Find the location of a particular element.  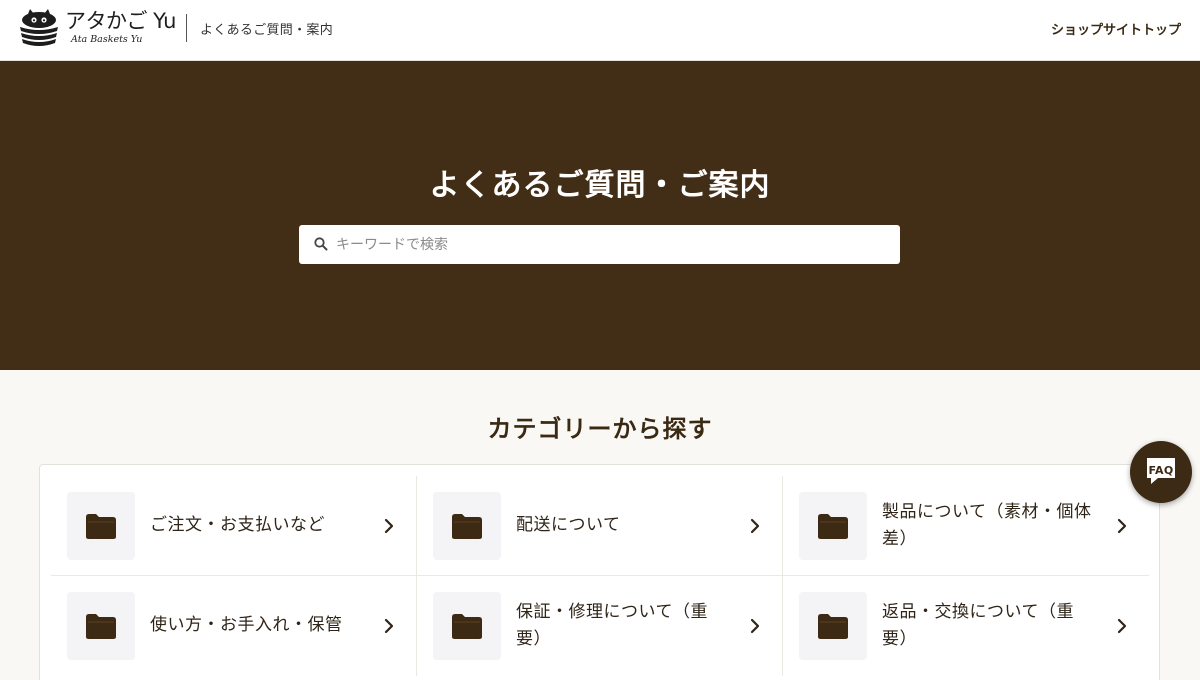

category-item: 保証・修理について（重要） is located at coordinates (600, 626).